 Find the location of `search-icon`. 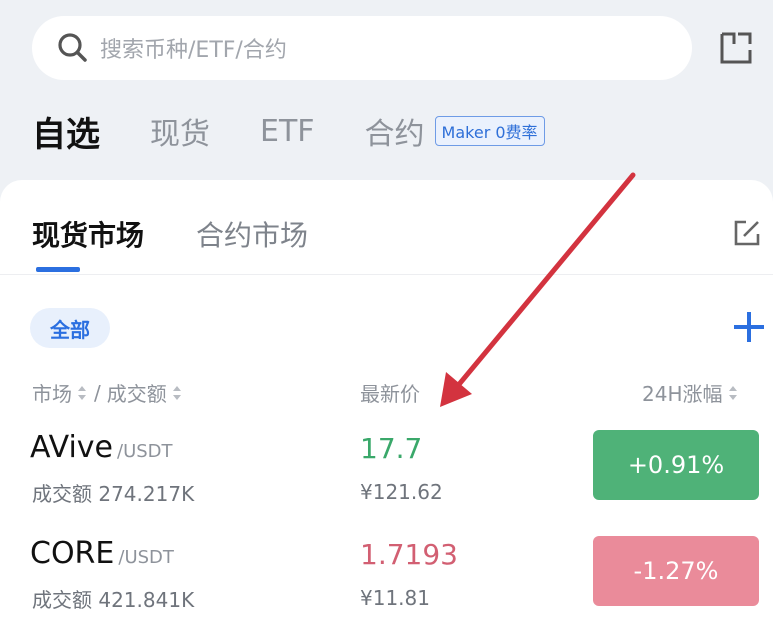

search-icon is located at coordinates (72, 47).